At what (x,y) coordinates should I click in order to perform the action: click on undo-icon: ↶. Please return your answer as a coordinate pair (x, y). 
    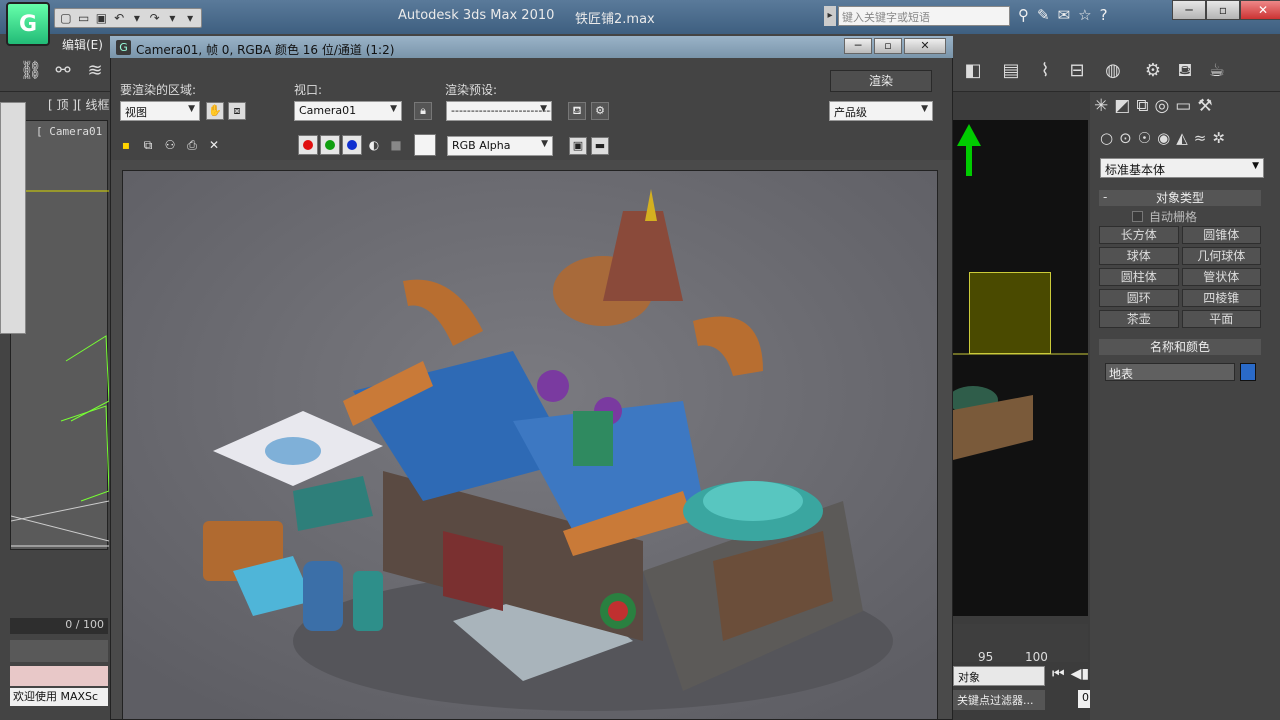
    Looking at the image, I should click on (119, 18).